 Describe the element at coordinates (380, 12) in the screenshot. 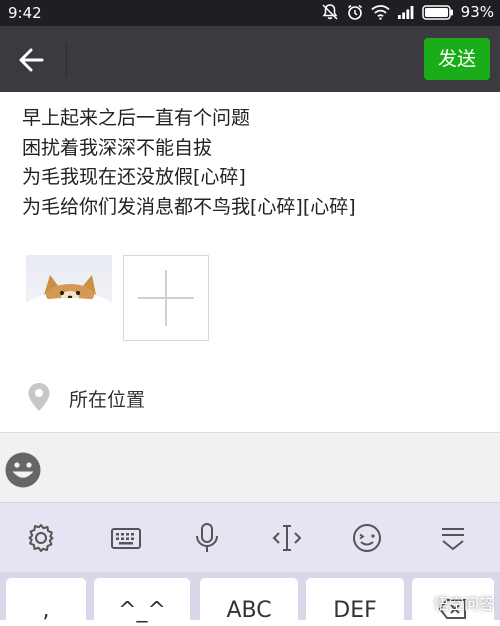

I see `wifi-icon` at that location.